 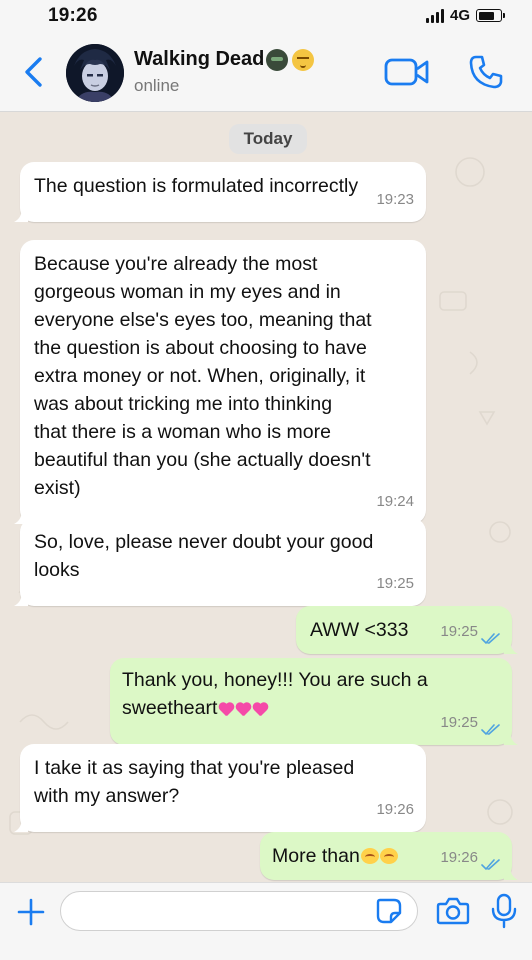 I want to click on composer-bar, so click(x=266, y=921).